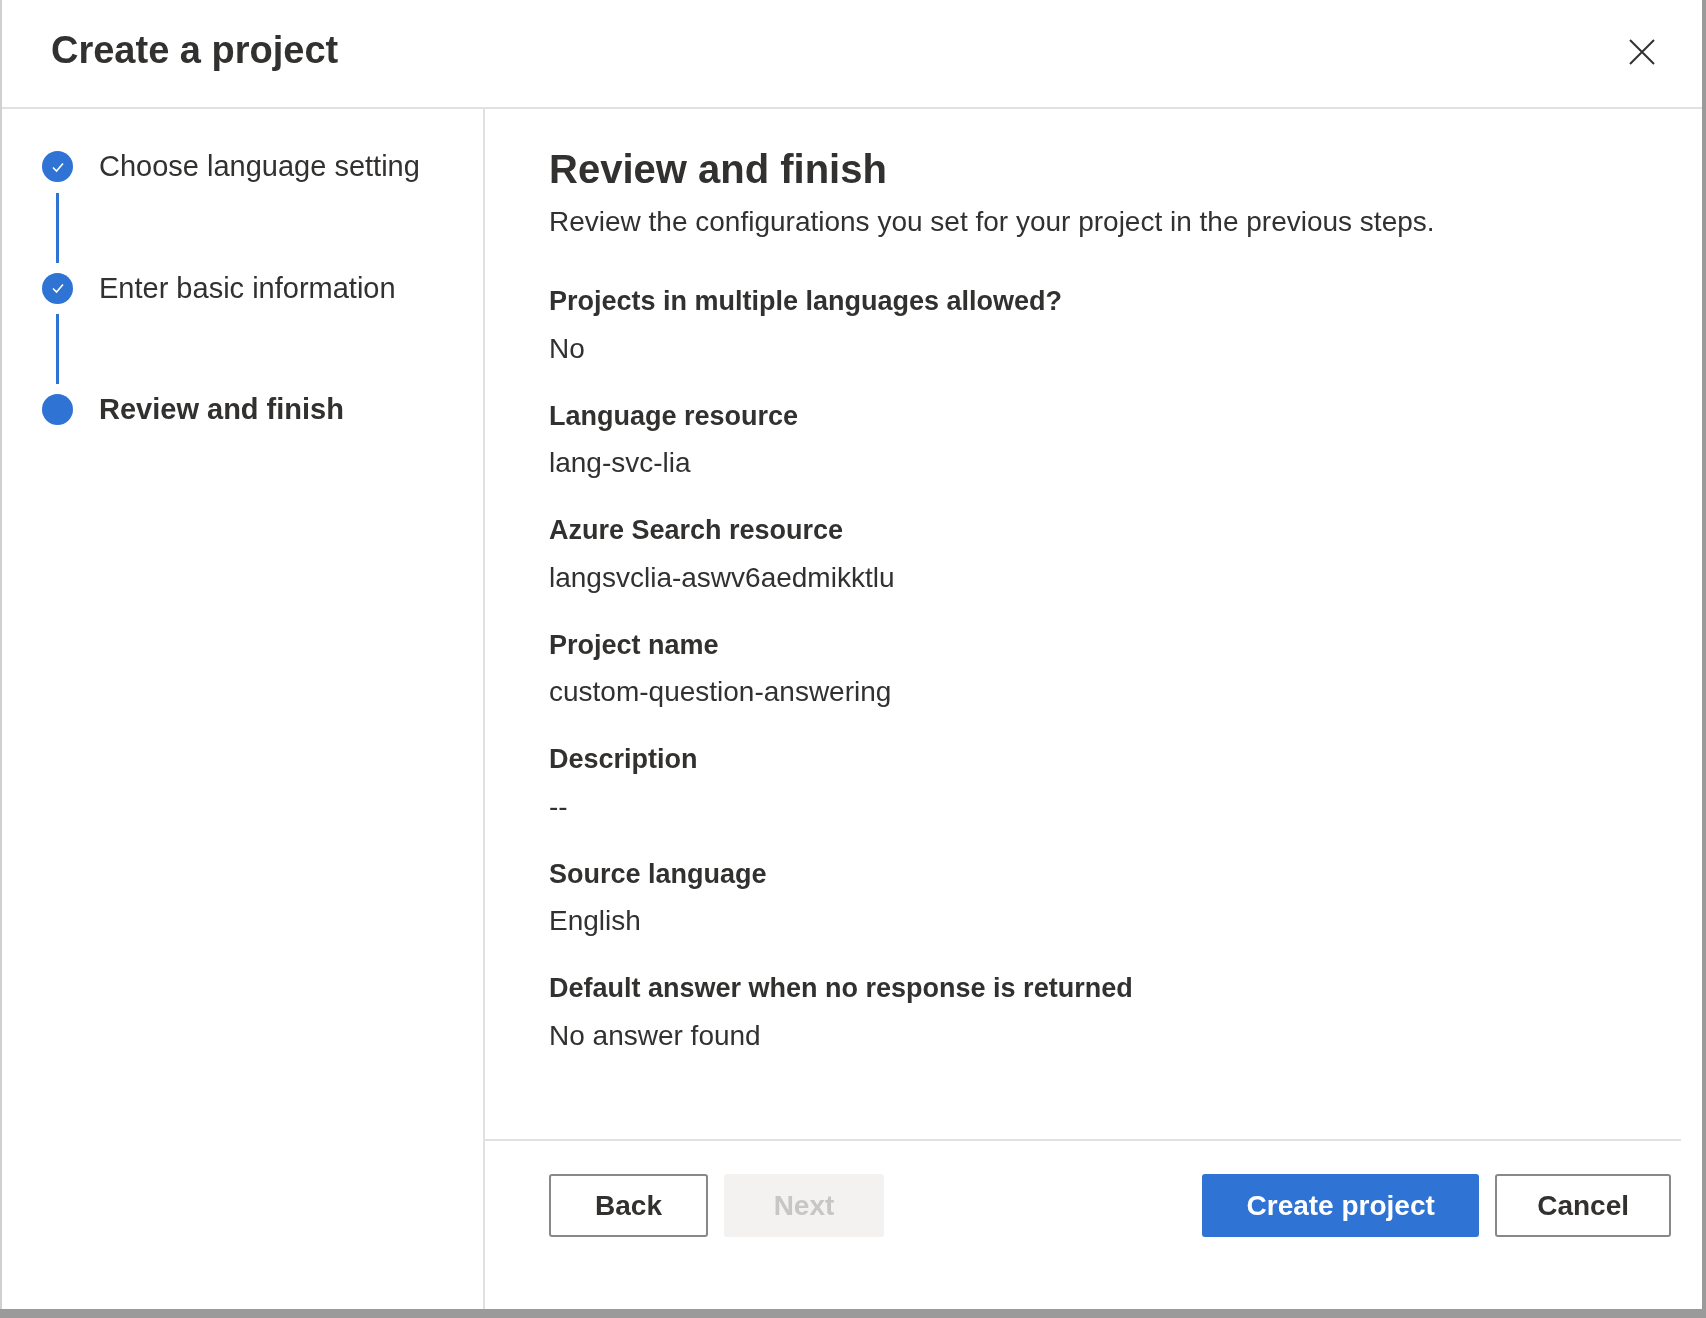 Image resolution: width=1706 pixels, height=1318 pixels. Describe the element at coordinates (718, 169) in the screenshot. I see `section-heading: Review and finish` at that location.